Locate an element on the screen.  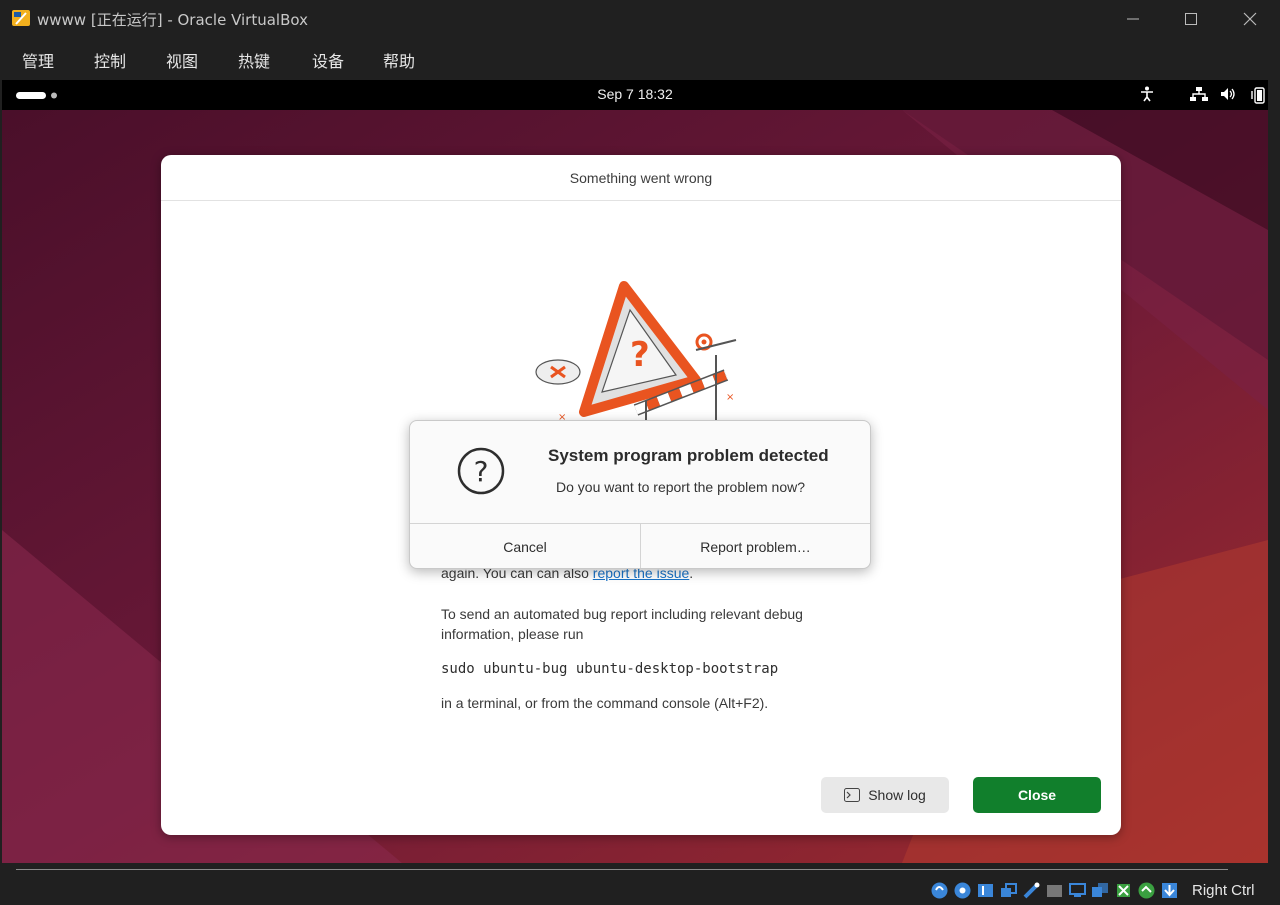
host-key-label: Right Ctrl is located at coordinates (1223, 890).